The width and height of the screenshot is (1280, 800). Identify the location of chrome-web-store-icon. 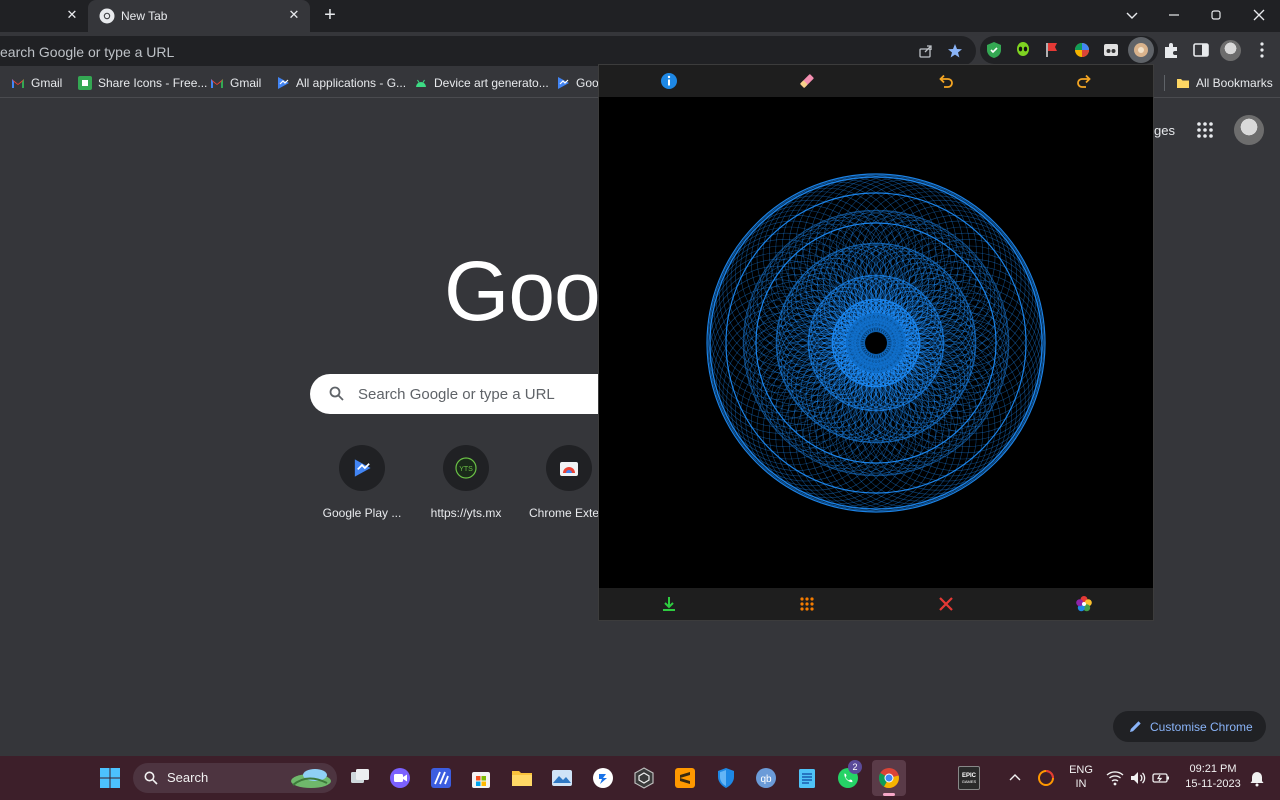
(569, 469).